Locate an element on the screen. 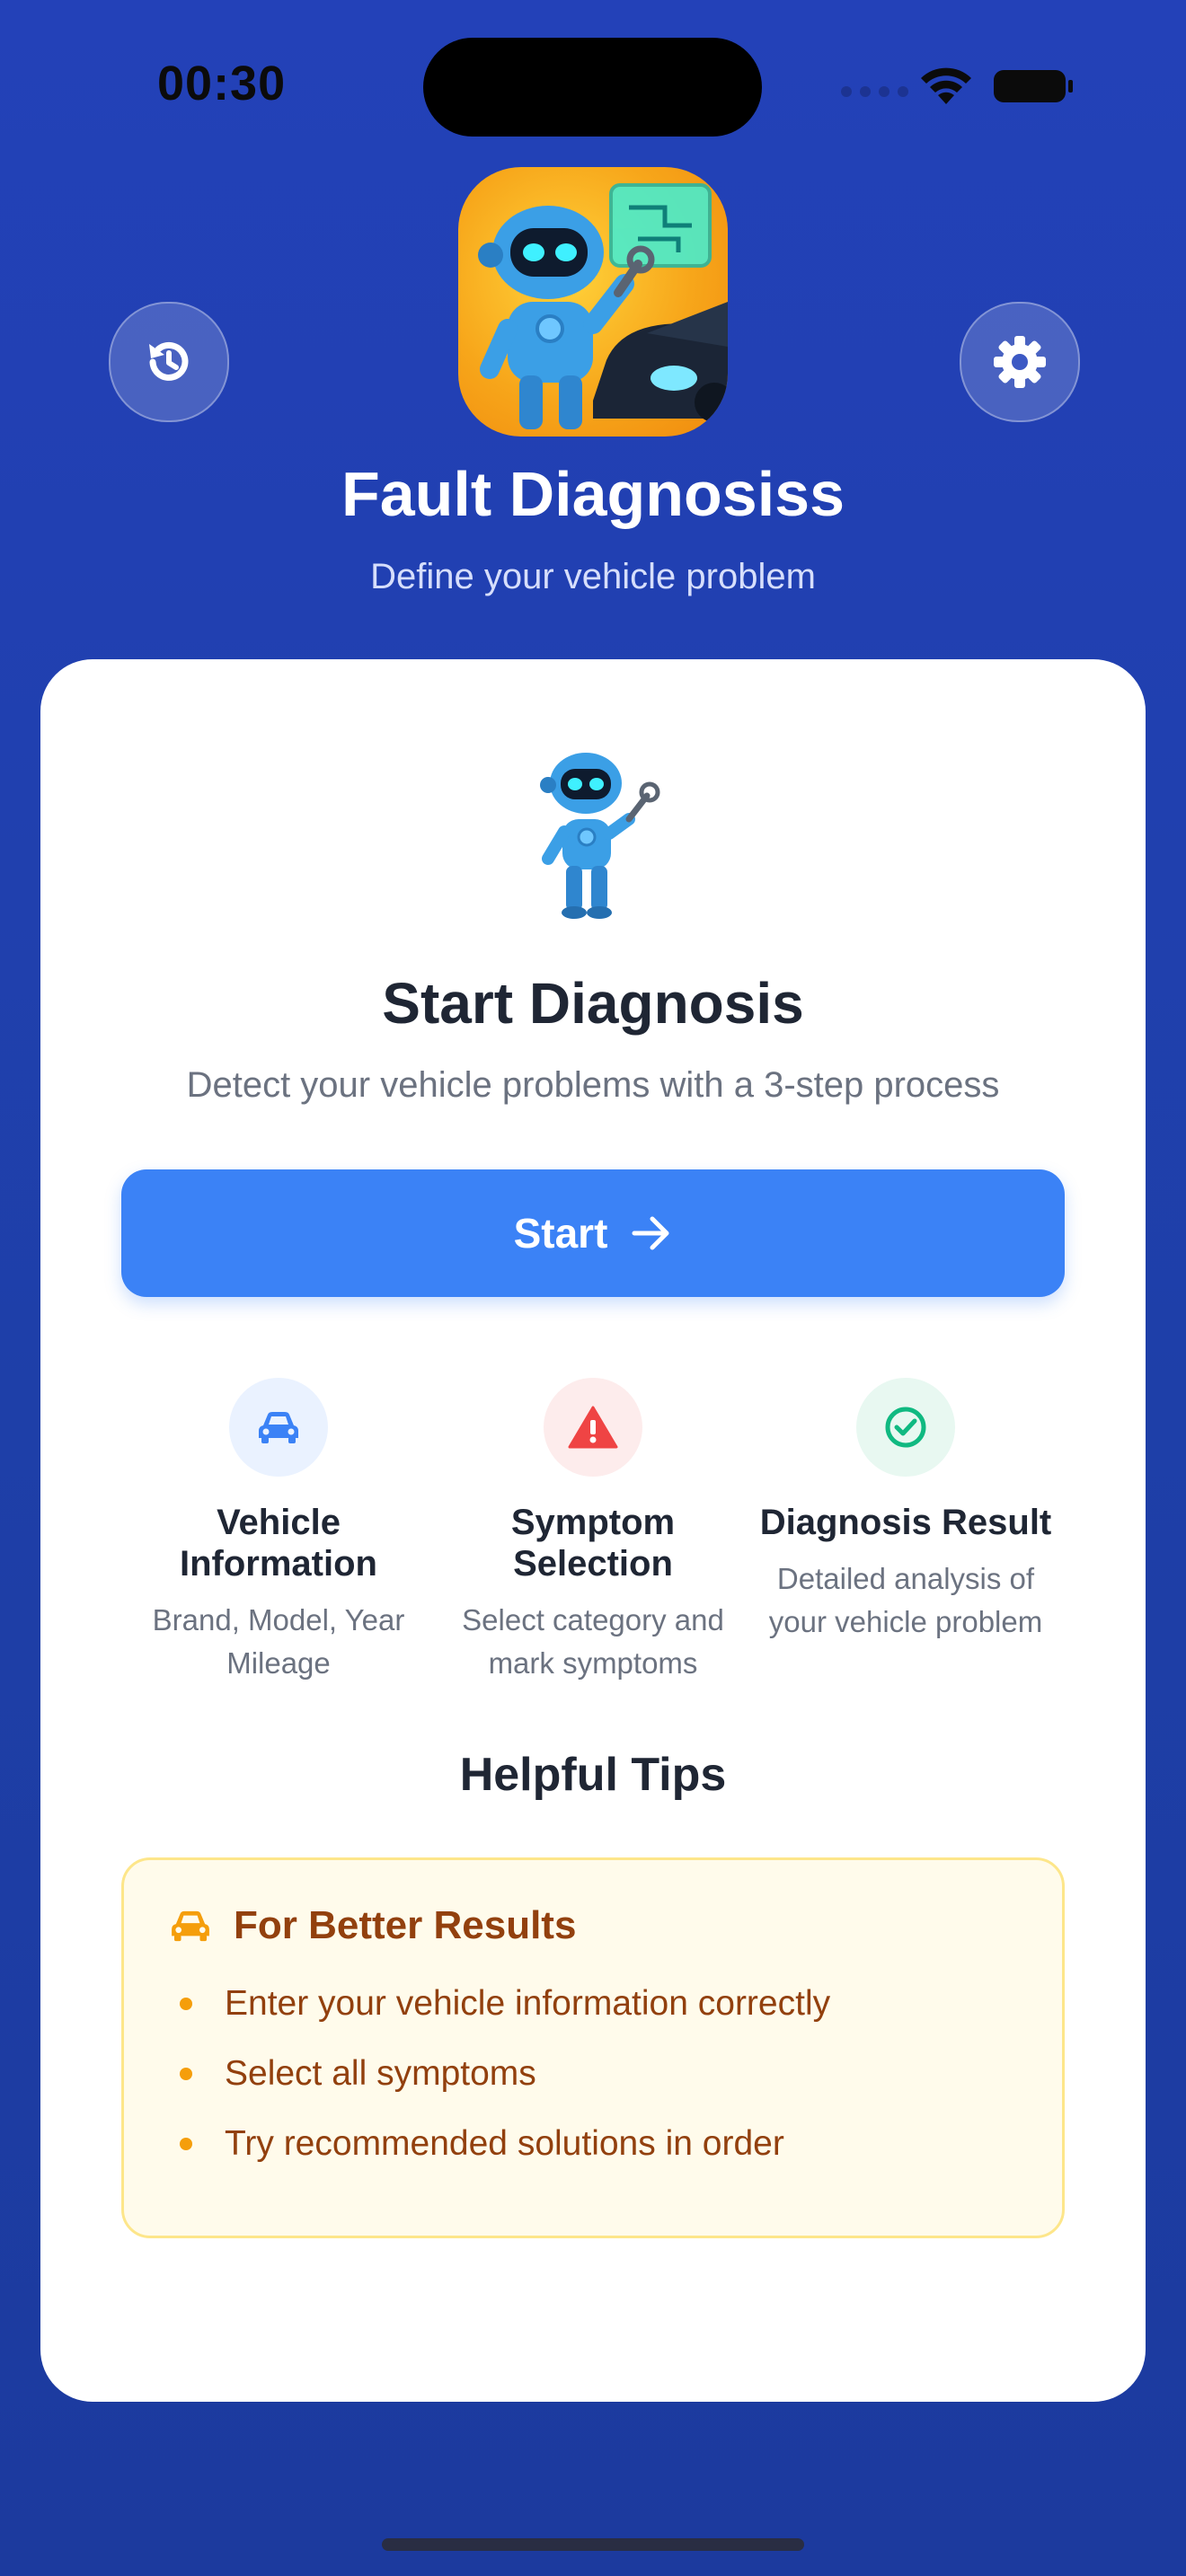  check-circle-icon is located at coordinates (905, 1427).